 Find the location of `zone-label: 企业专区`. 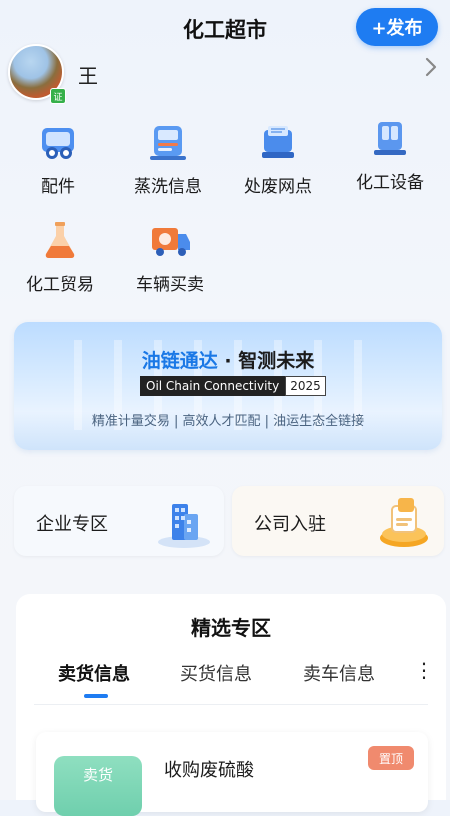

zone-label: 企业专区 is located at coordinates (72, 524).